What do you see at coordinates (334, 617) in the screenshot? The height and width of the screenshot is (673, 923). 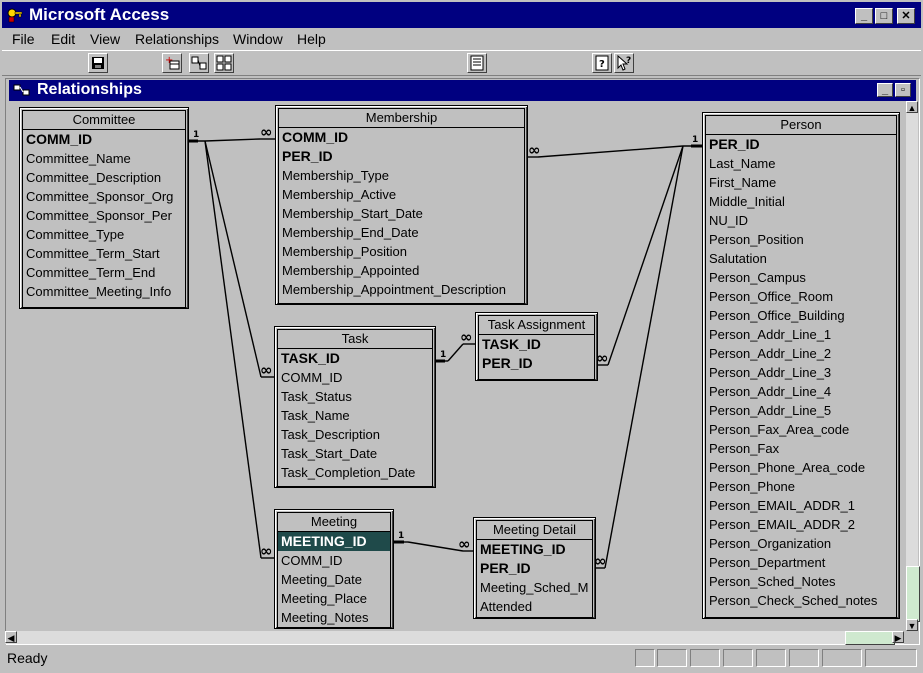 I see `field: Meeting_Notes` at bounding box center [334, 617].